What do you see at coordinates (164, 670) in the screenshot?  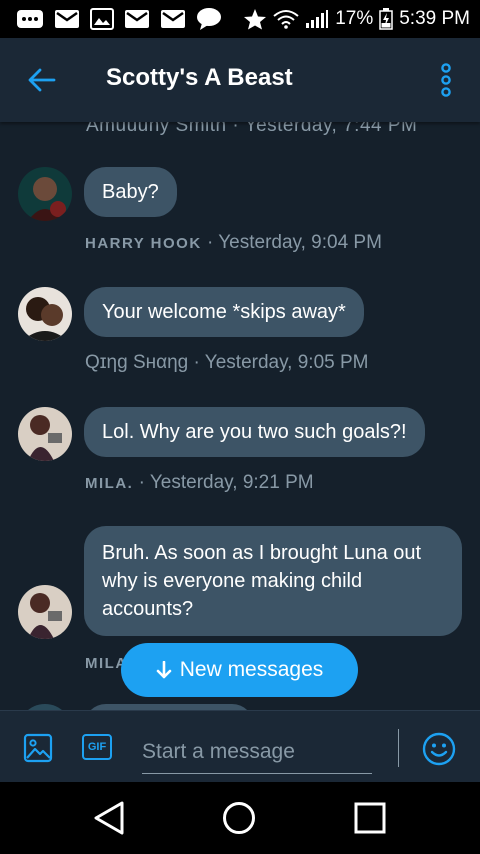 I see `arrow-down-icon` at bounding box center [164, 670].